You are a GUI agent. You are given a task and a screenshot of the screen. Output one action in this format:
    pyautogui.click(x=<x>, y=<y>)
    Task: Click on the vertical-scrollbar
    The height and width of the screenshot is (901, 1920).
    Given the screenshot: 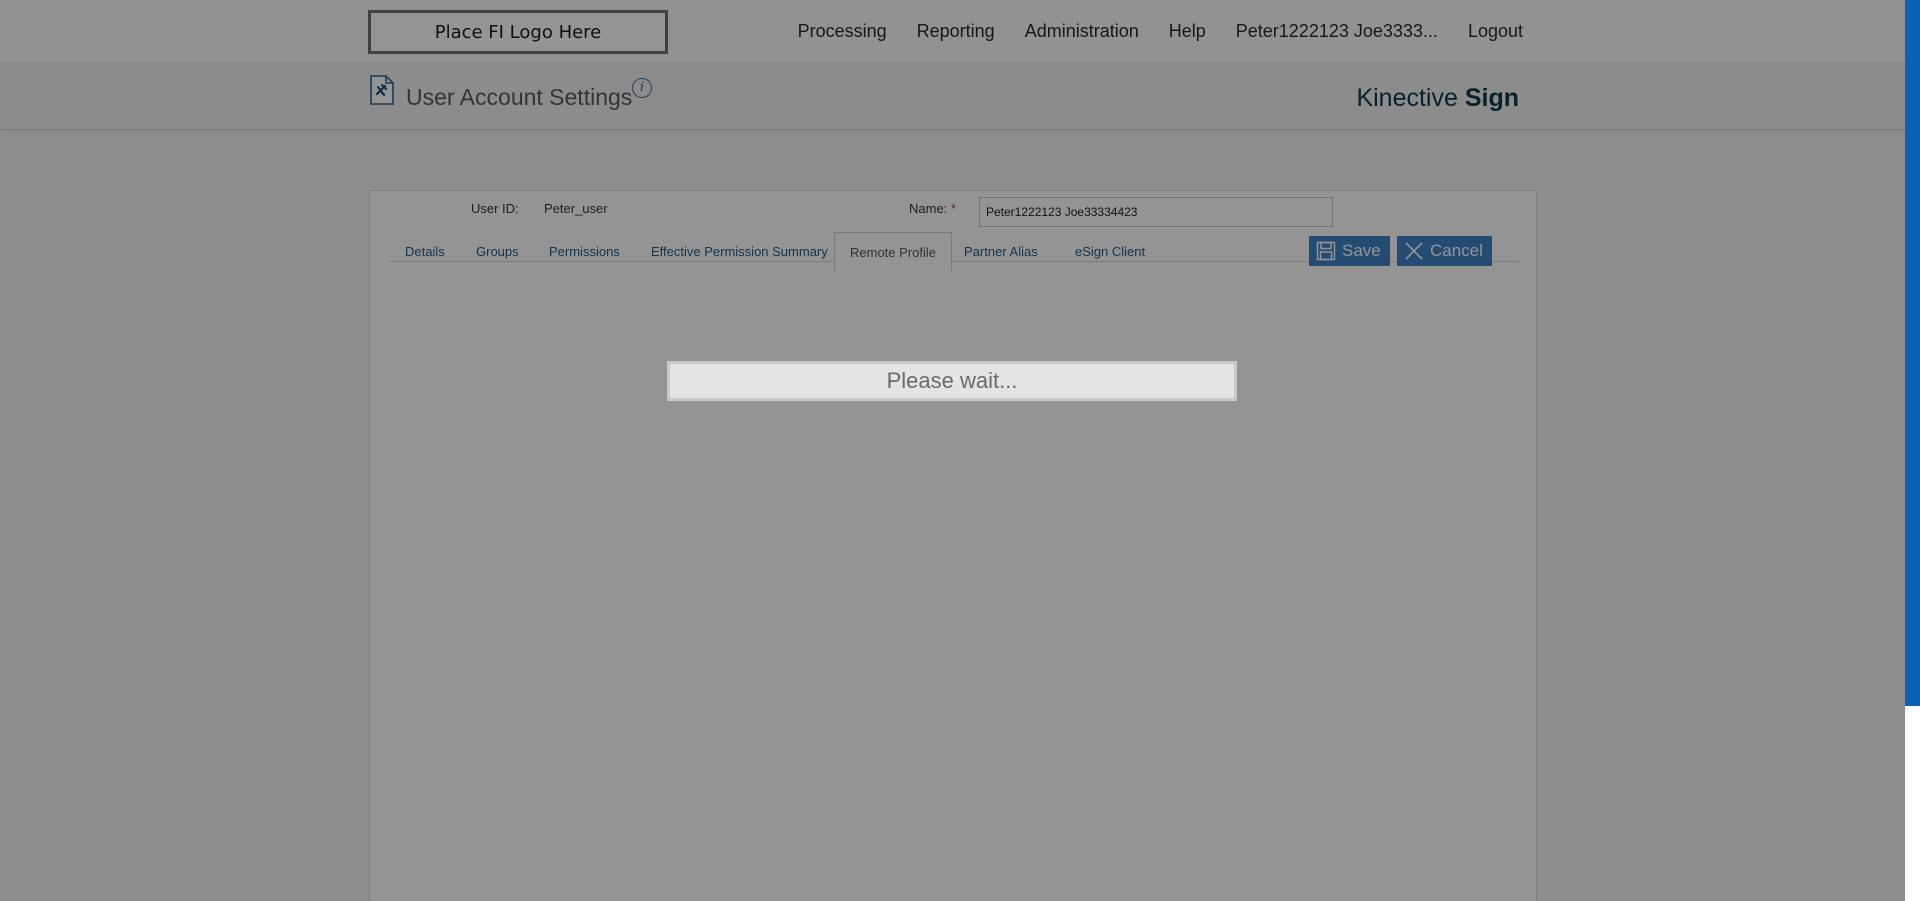 What is the action you would take?
    pyautogui.click(x=1912, y=450)
    